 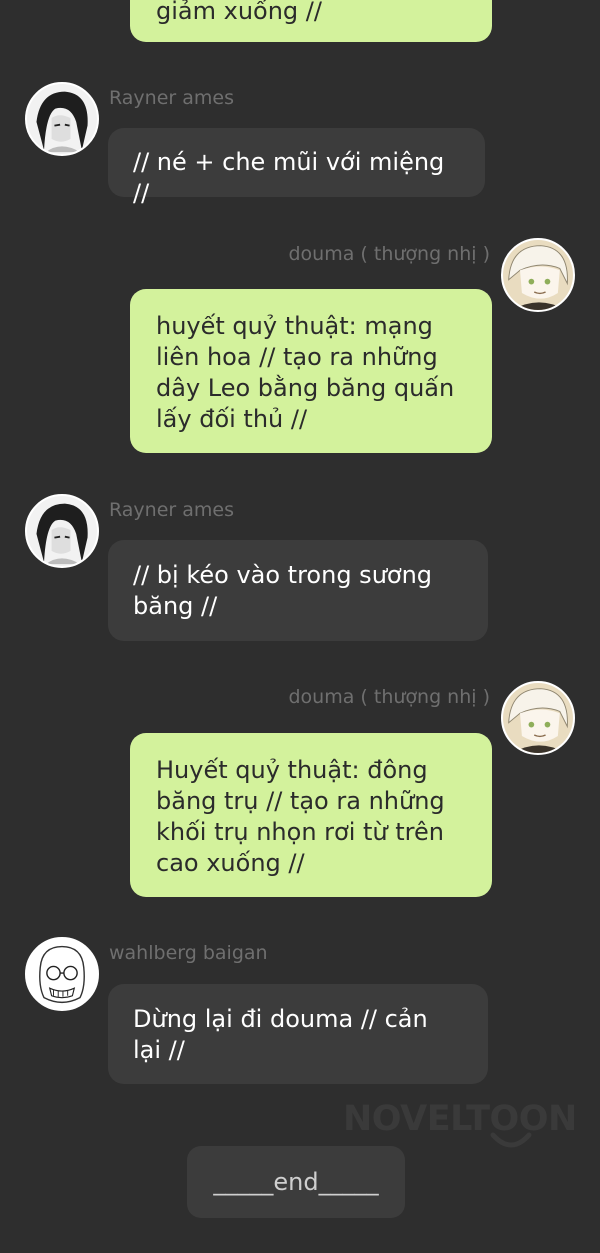 I want to click on message-text: Dừng lại đi douma // cản lại //, so click(x=280, y=1034).